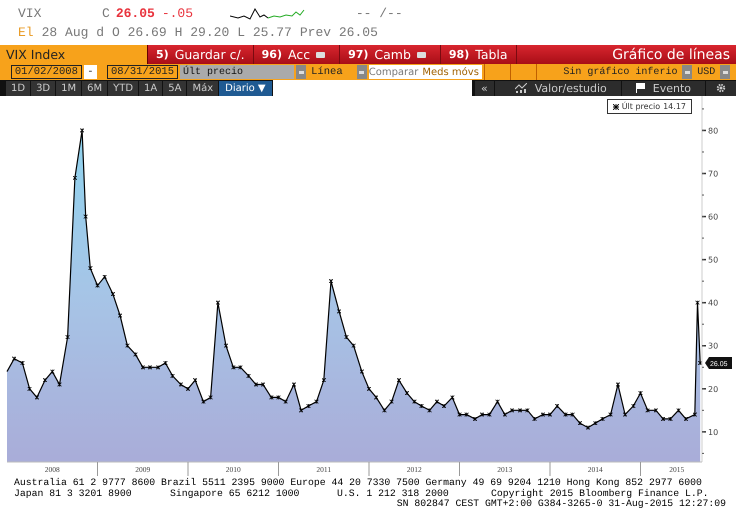 The height and width of the screenshot is (527, 736). What do you see at coordinates (393, 493) in the screenshot?
I see `footer-text: U.S. 1 212 318 2000` at bounding box center [393, 493].